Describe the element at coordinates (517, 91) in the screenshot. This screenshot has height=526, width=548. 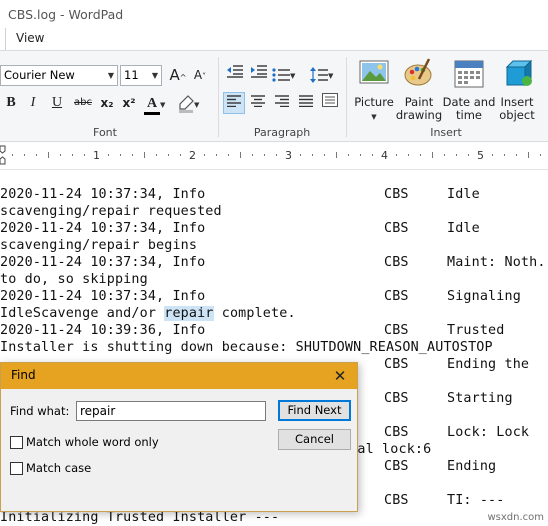
I see `insert-object-button: Insert object` at that location.